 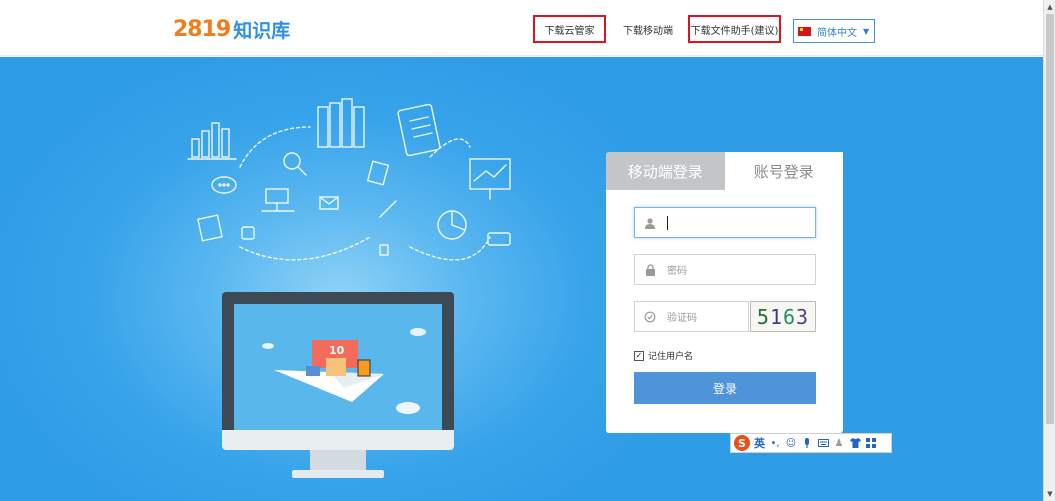 I want to click on captcha-char: 5, so click(x=763, y=316).